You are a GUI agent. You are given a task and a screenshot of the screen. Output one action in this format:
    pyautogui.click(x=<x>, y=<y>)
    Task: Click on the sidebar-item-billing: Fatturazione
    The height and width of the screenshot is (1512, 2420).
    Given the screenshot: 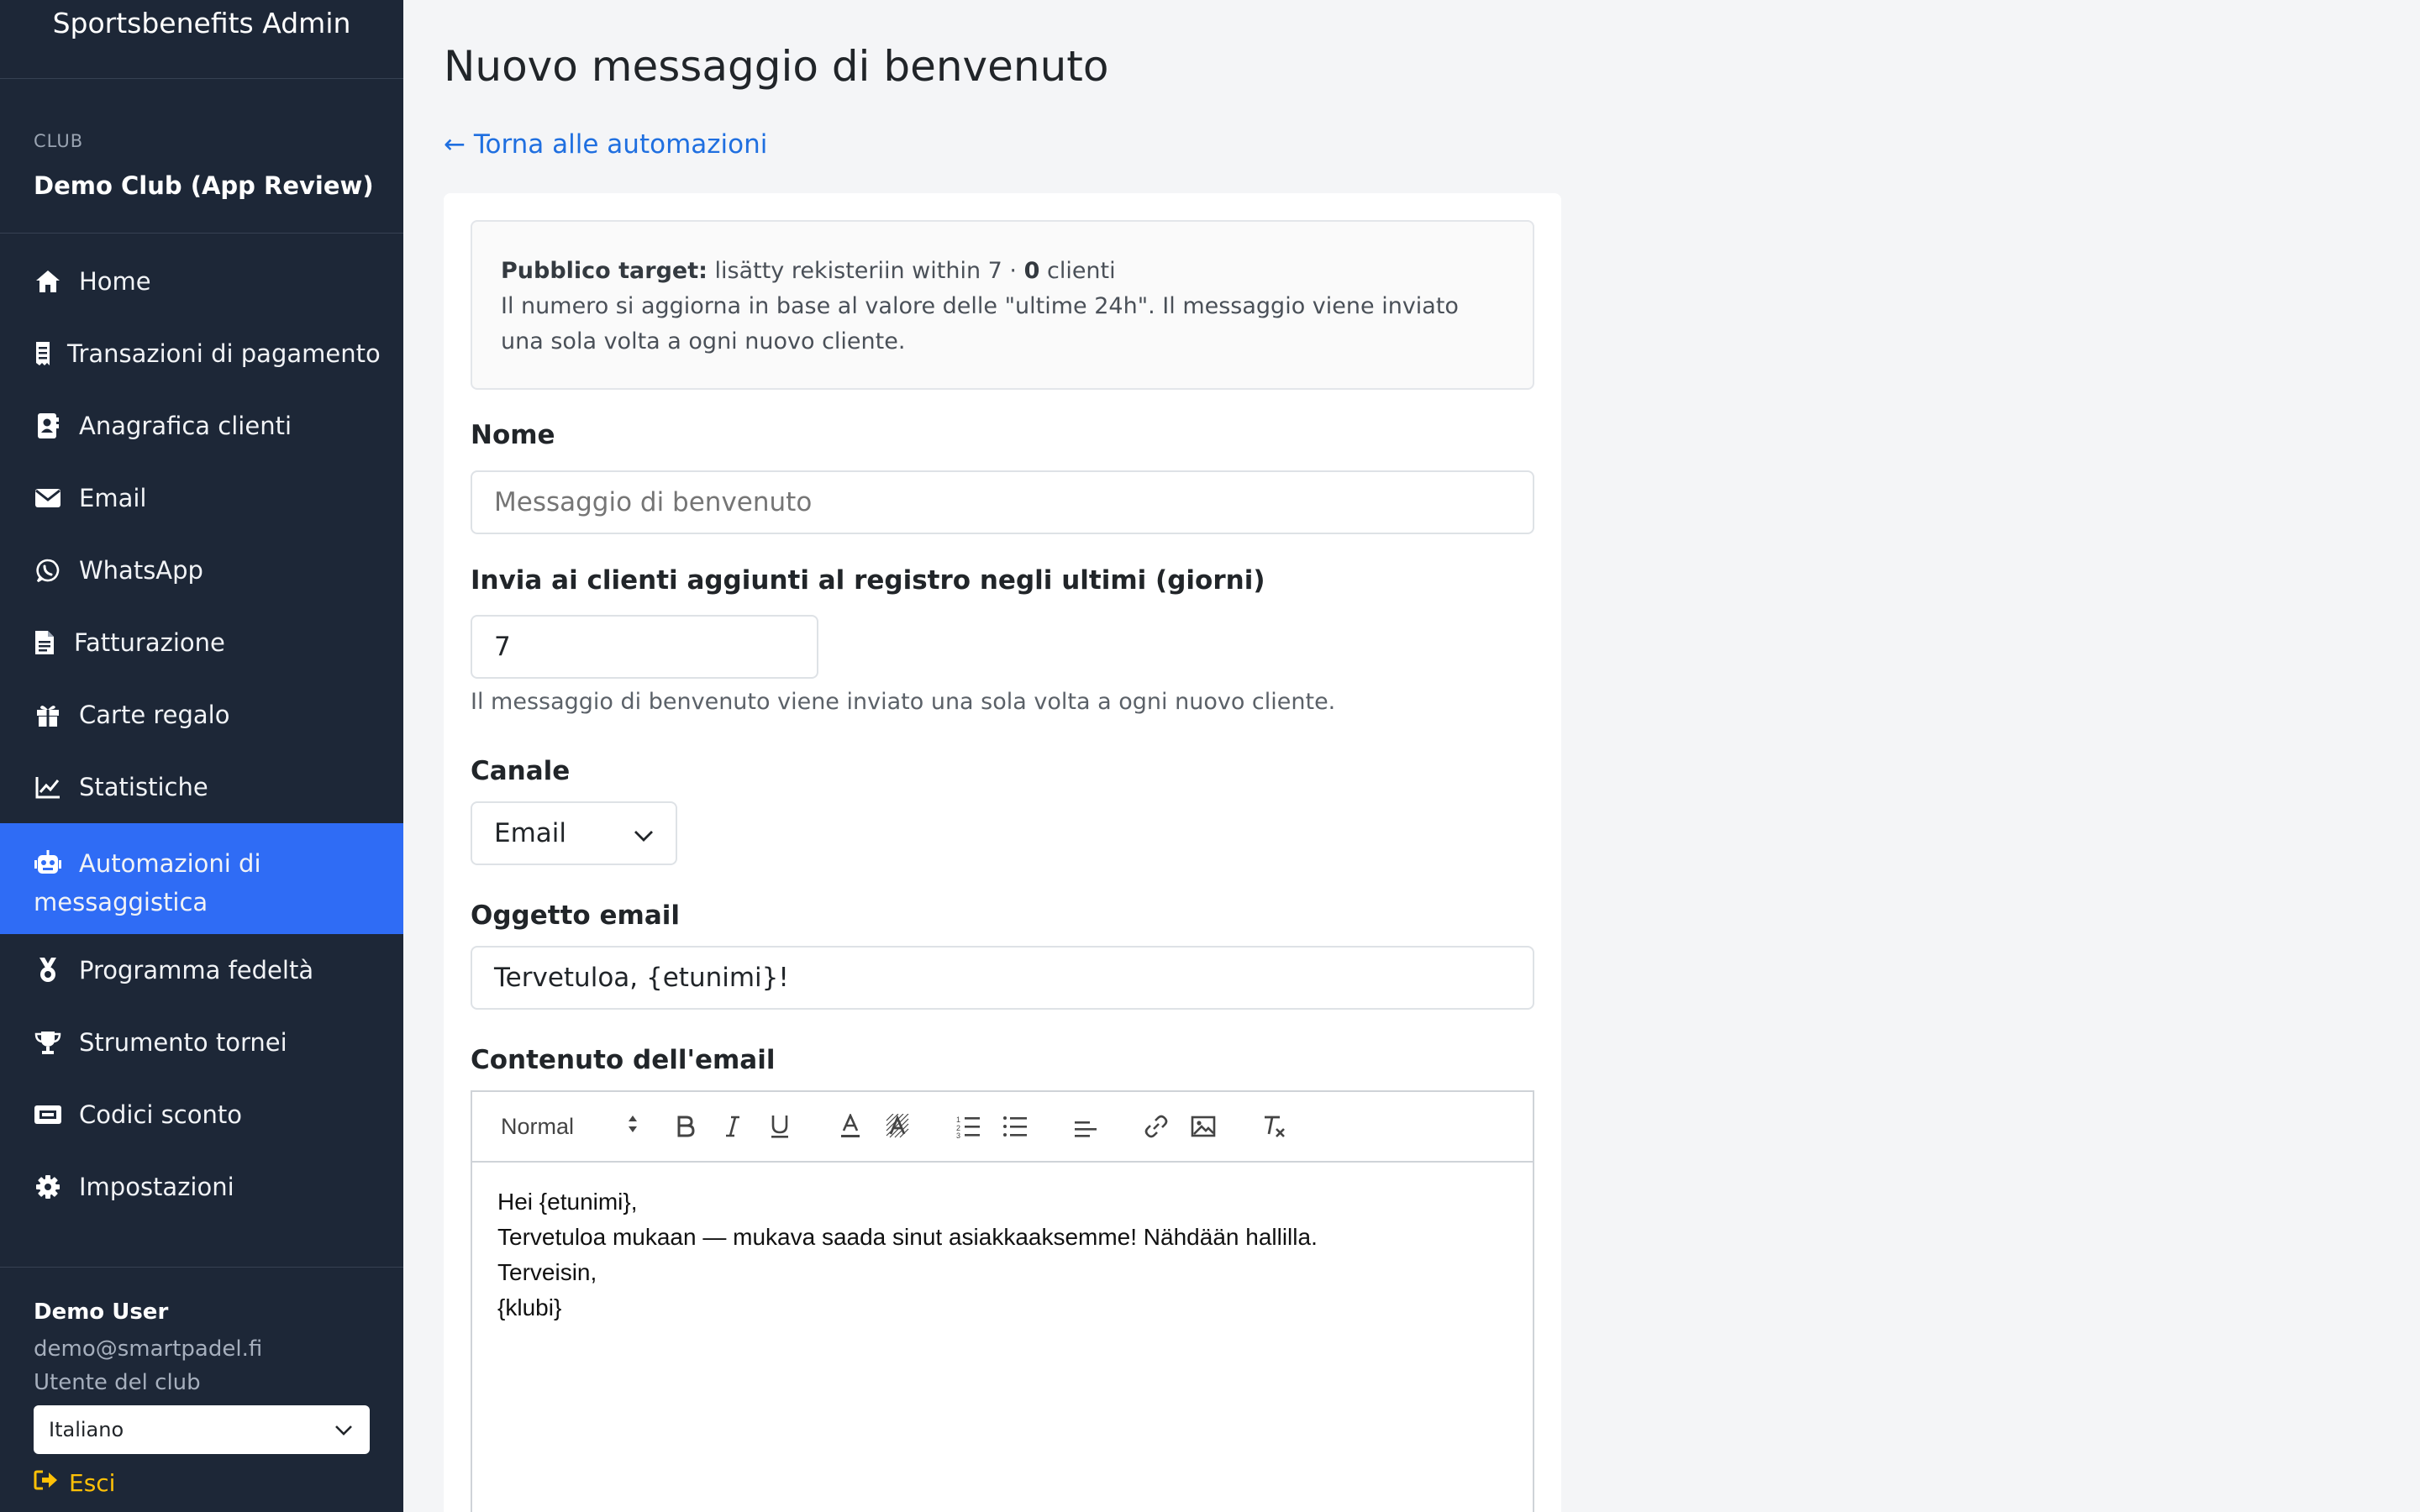 What is the action you would take?
    pyautogui.click(x=202, y=642)
    